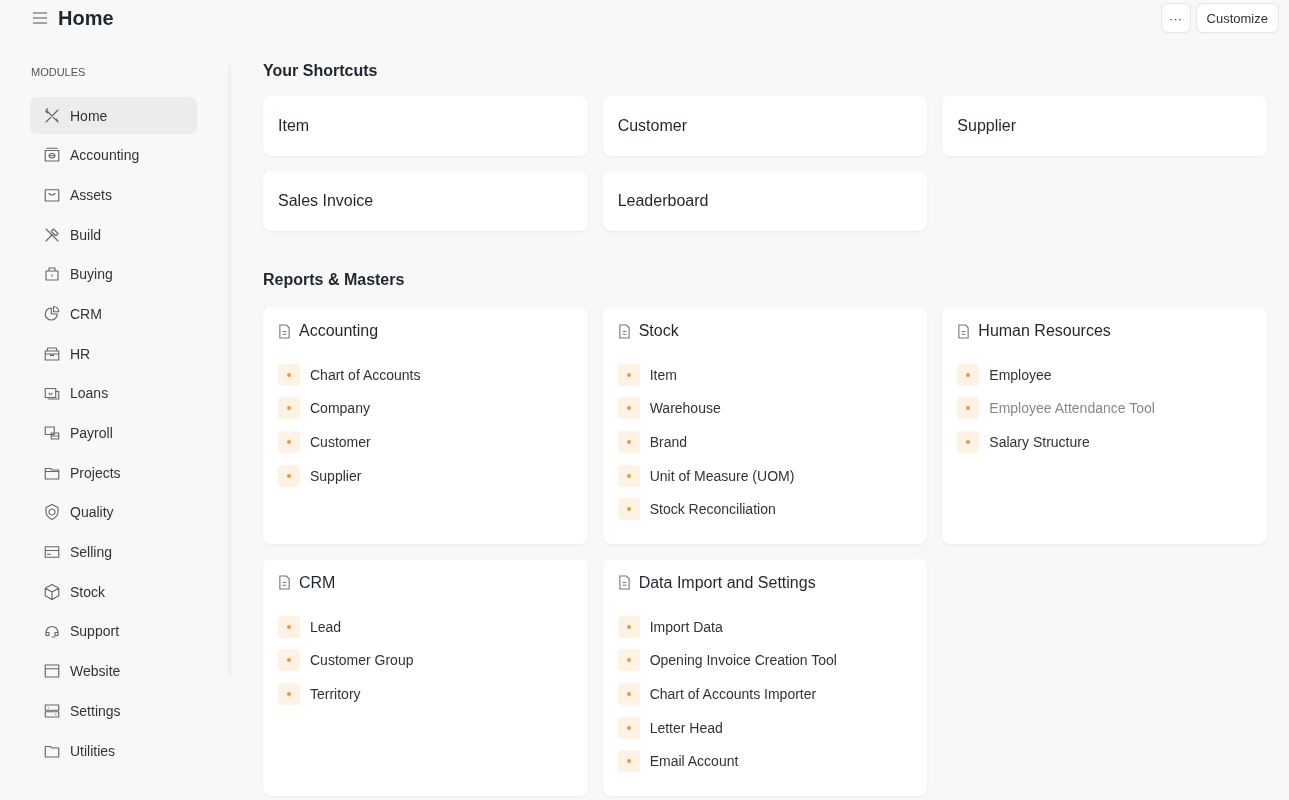 The height and width of the screenshot is (800, 1289). I want to click on report-link: Opening Invoice Creation Tool, so click(743, 660).